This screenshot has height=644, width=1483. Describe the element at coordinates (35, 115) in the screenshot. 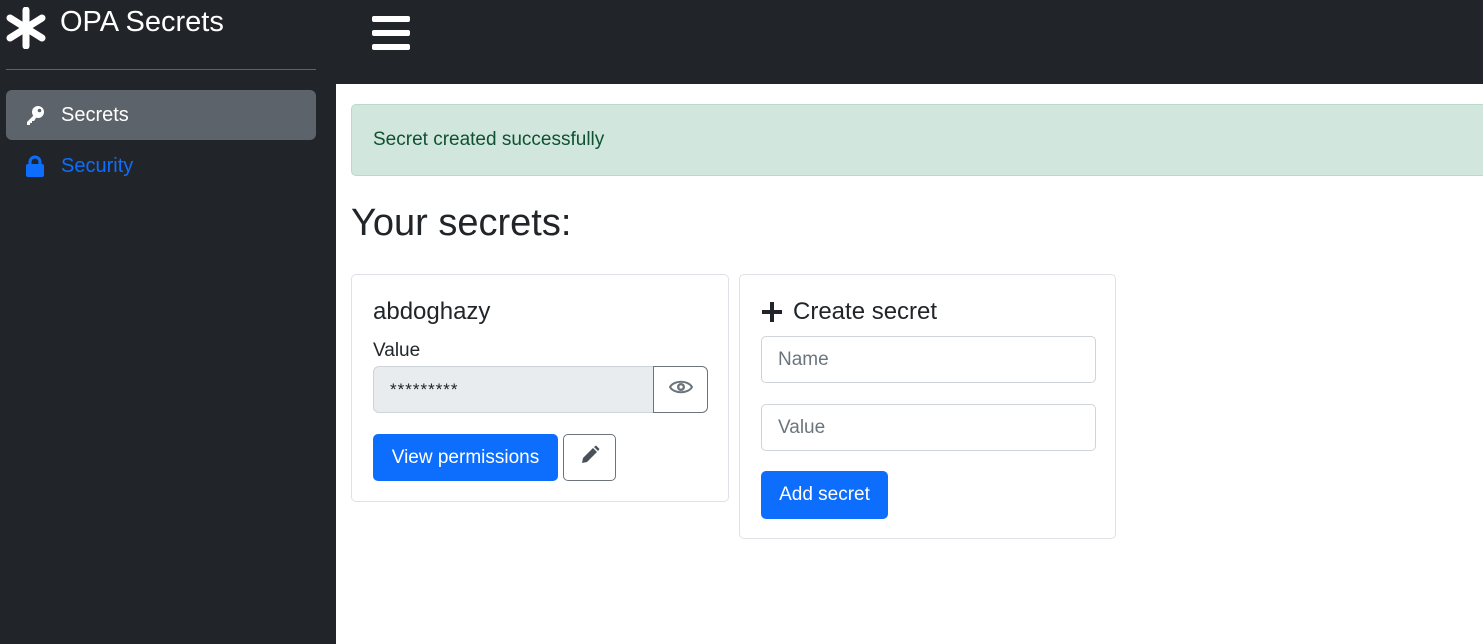

I see `key-icon` at that location.